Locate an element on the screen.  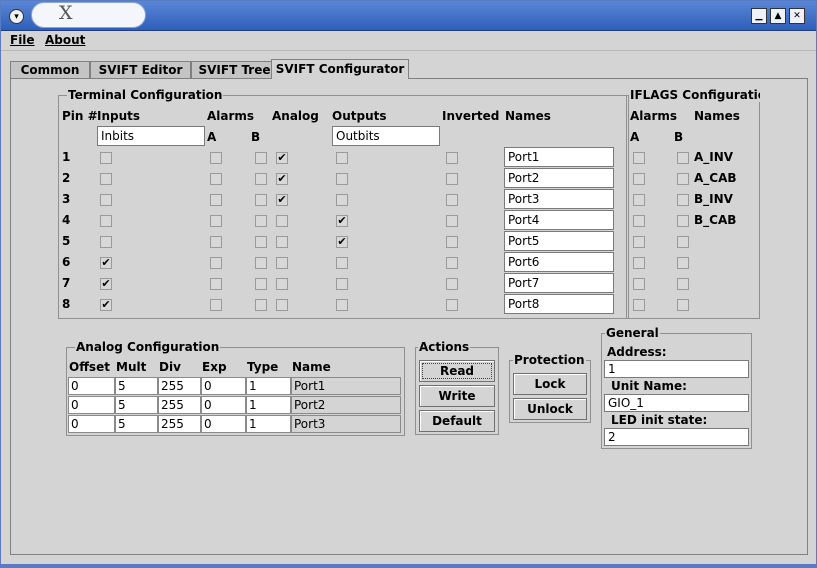
outputs-field: Outbits is located at coordinates (386, 136).